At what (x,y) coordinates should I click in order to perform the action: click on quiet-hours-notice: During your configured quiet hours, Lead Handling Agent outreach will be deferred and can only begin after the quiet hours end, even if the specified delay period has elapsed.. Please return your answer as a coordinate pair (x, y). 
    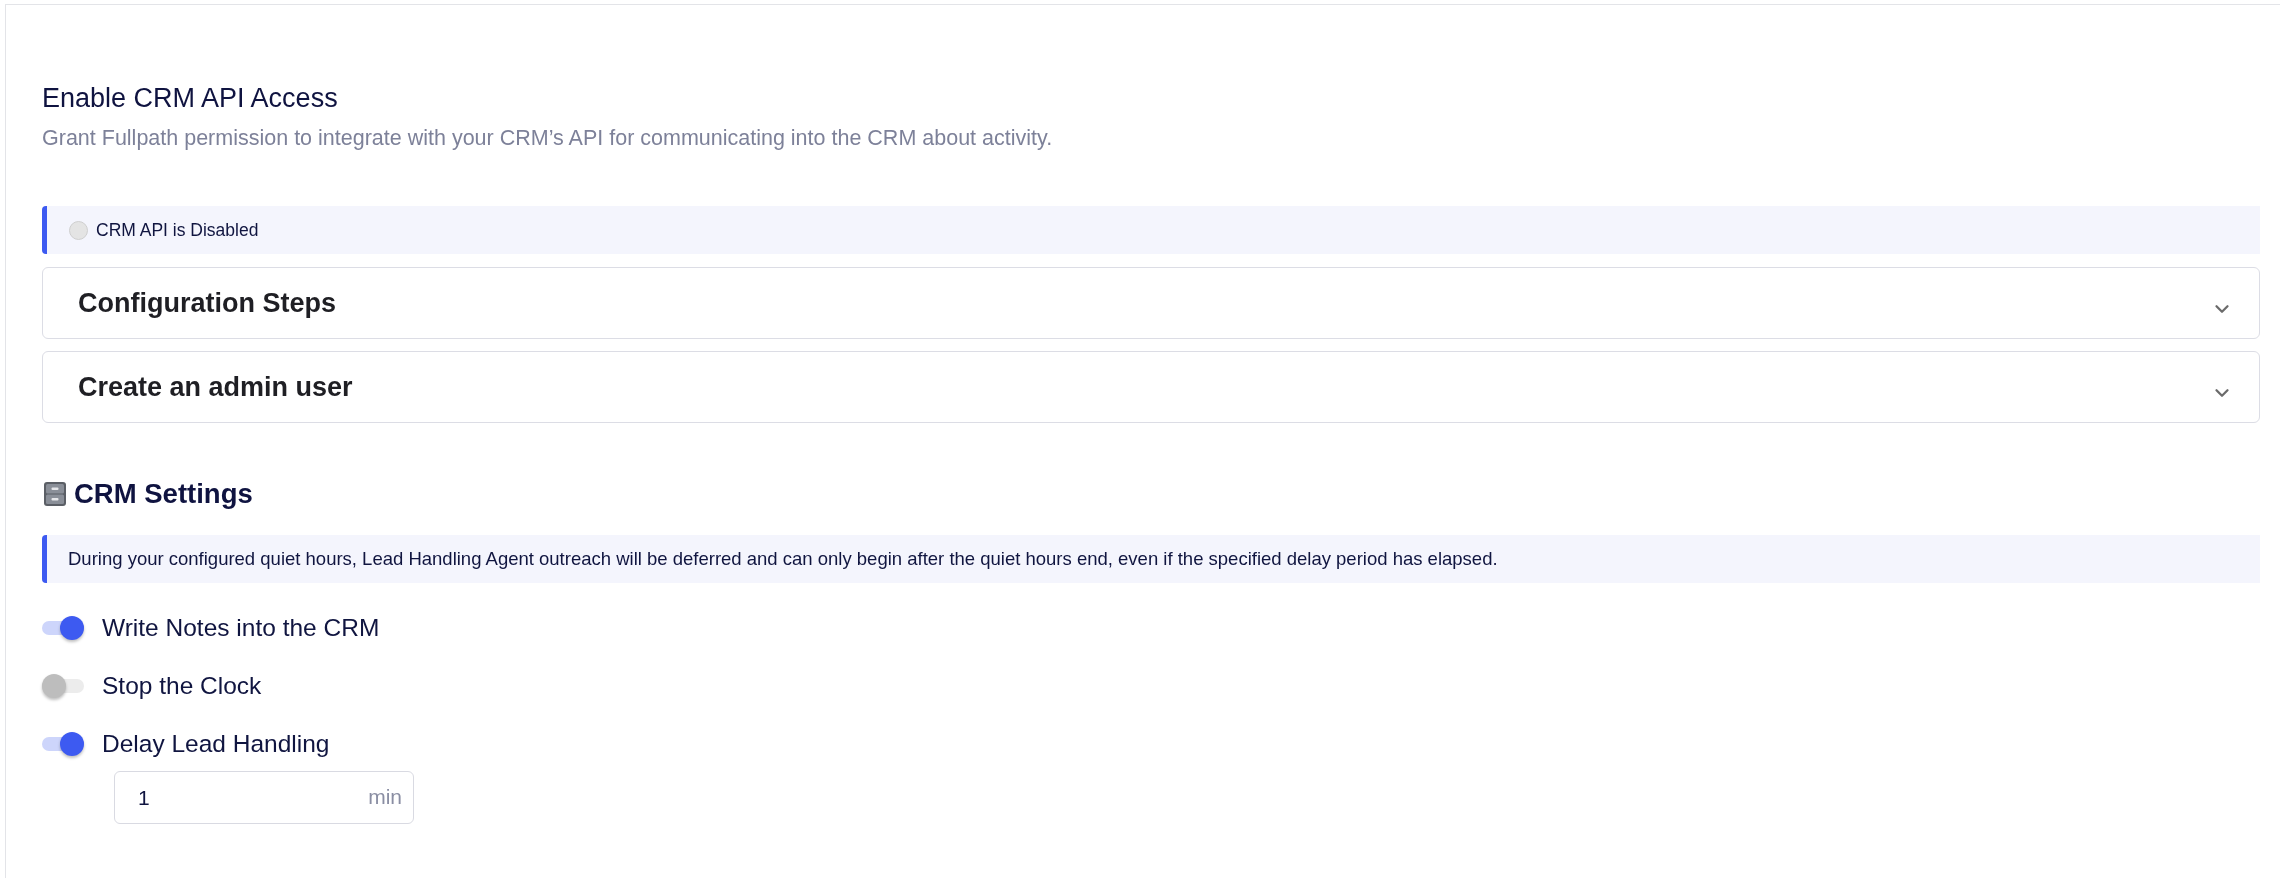
    Looking at the image, I should click on (1151, 559).